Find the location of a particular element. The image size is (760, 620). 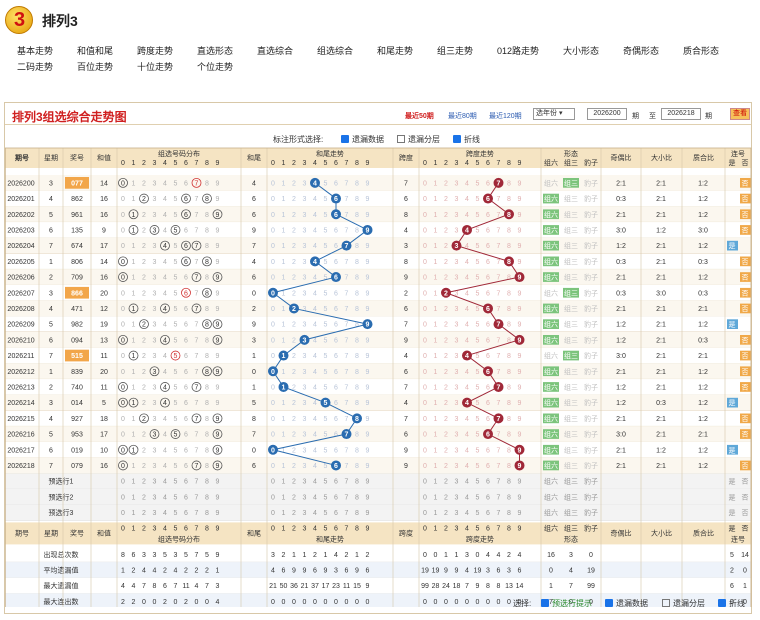

preselect-shape: 组三 is located at coordinates (571, 496).